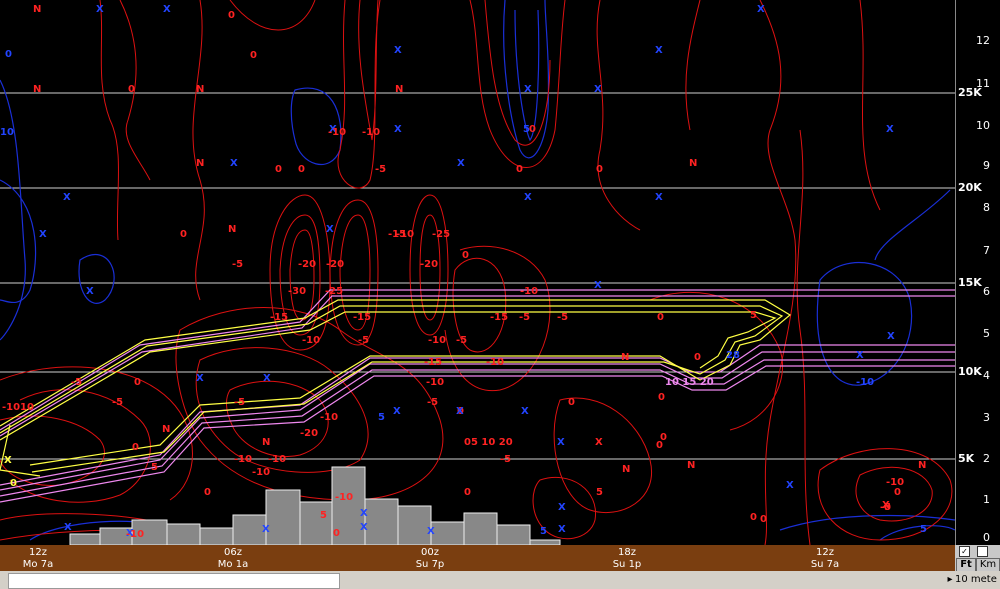 Image resolution: width=1000 pixels, height=589 pixels. What do you see at coordinates (950, 580) in the screenshot?
I see `play-arrow-icon: ▸` at bounding box center [950, 580].